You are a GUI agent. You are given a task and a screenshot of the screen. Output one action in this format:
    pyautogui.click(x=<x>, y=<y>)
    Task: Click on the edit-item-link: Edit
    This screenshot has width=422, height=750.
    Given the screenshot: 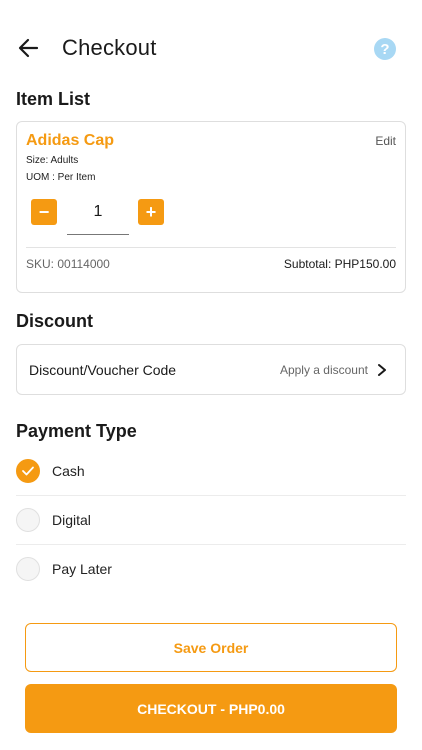 What is the action you would take?
    pyautogui.click(x=385, y=141)
    